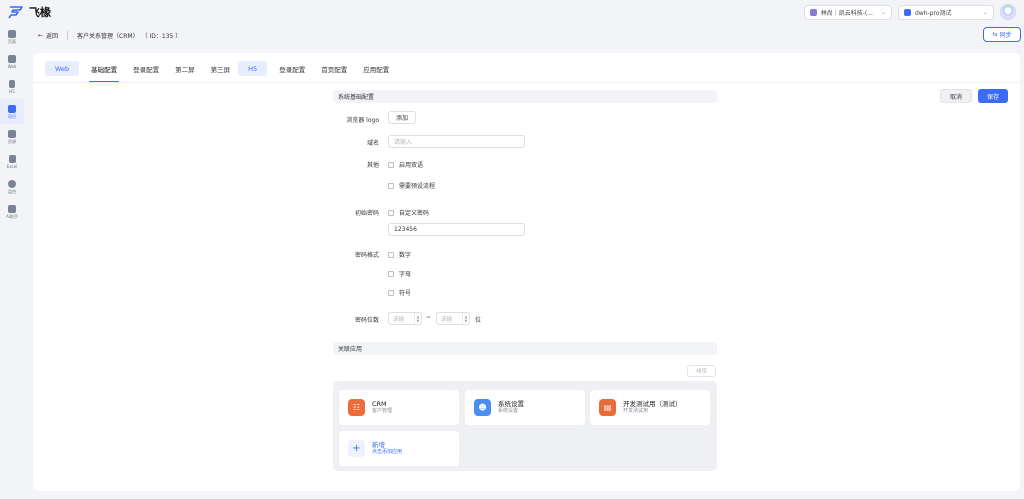  I want to click on format-symbols-checkbox: 符号, so click(399, 292).